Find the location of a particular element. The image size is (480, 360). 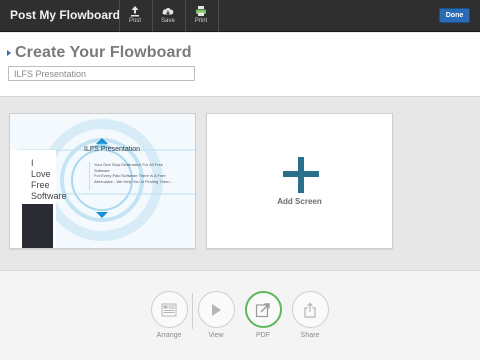

play-icon is located at coordinates (216, 309).